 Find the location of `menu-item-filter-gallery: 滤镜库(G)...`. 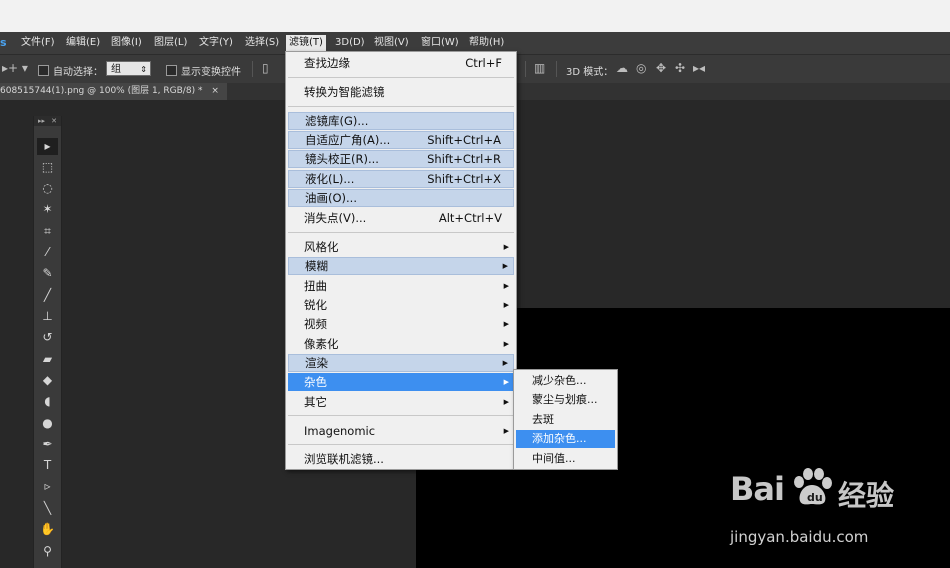

menu-item-filter-gallery: 滤镜库(G)... is located at coordinates (401, 121).